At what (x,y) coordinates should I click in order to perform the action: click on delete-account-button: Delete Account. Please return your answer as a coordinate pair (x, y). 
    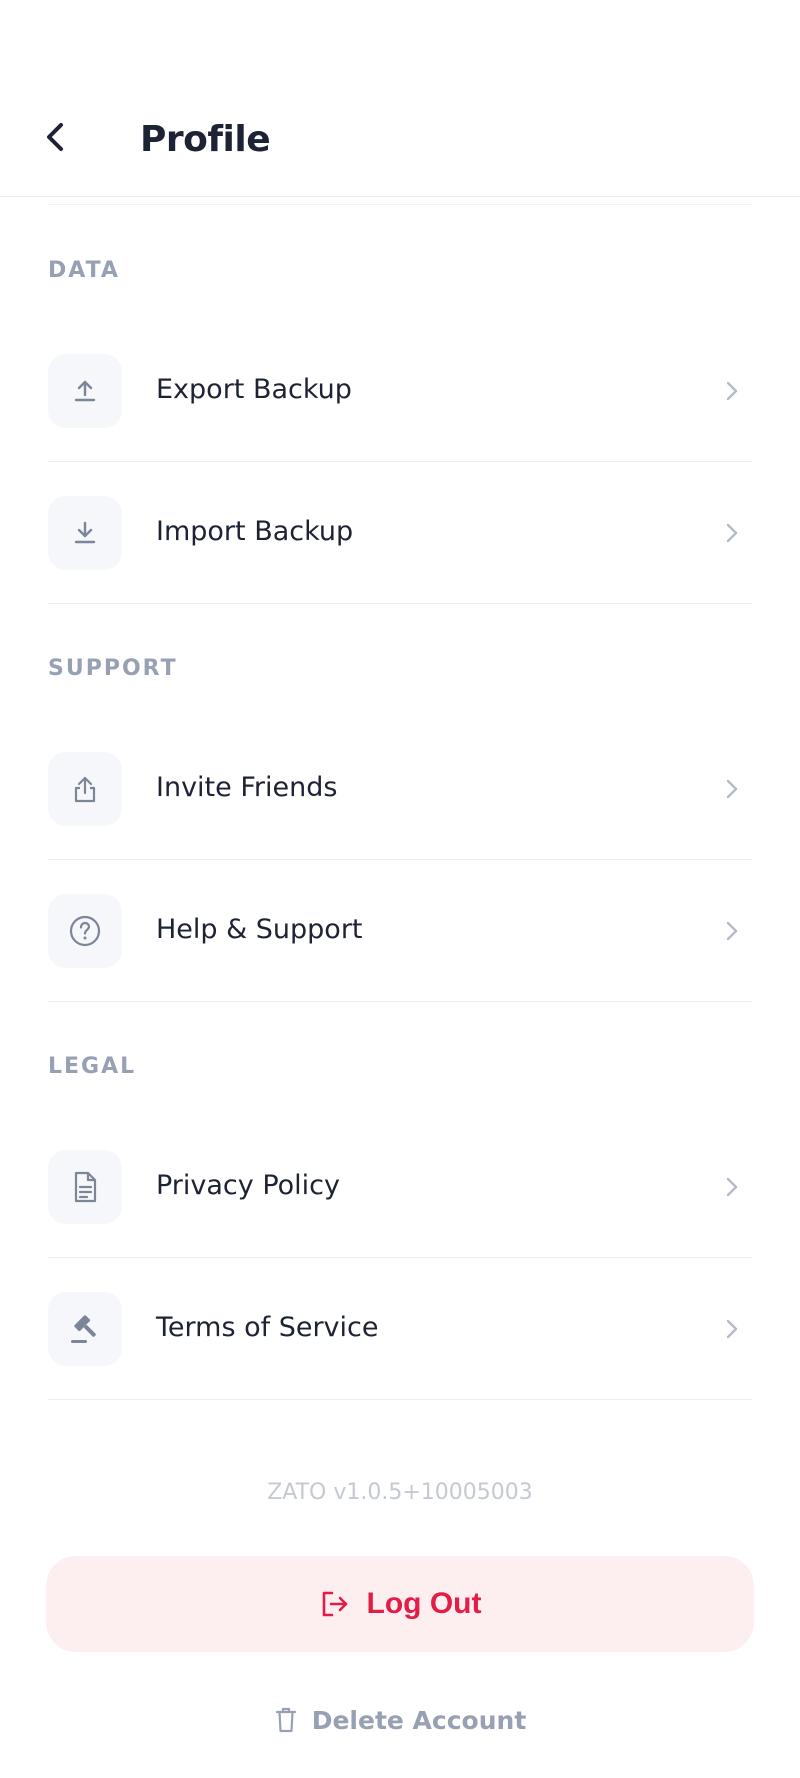
    Looking at the image, I should click on (400, 1720).